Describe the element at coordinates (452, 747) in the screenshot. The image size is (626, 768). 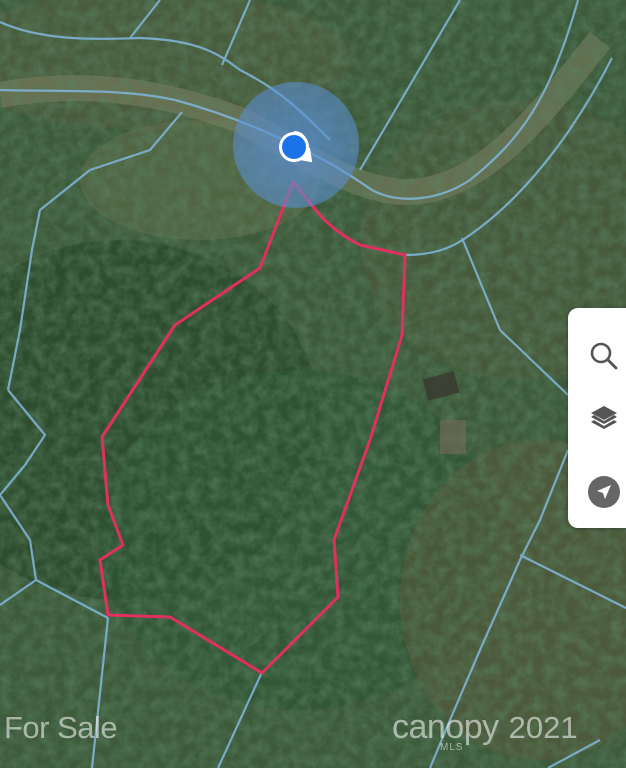
I see `brand-sub-label: MLS` at that location.